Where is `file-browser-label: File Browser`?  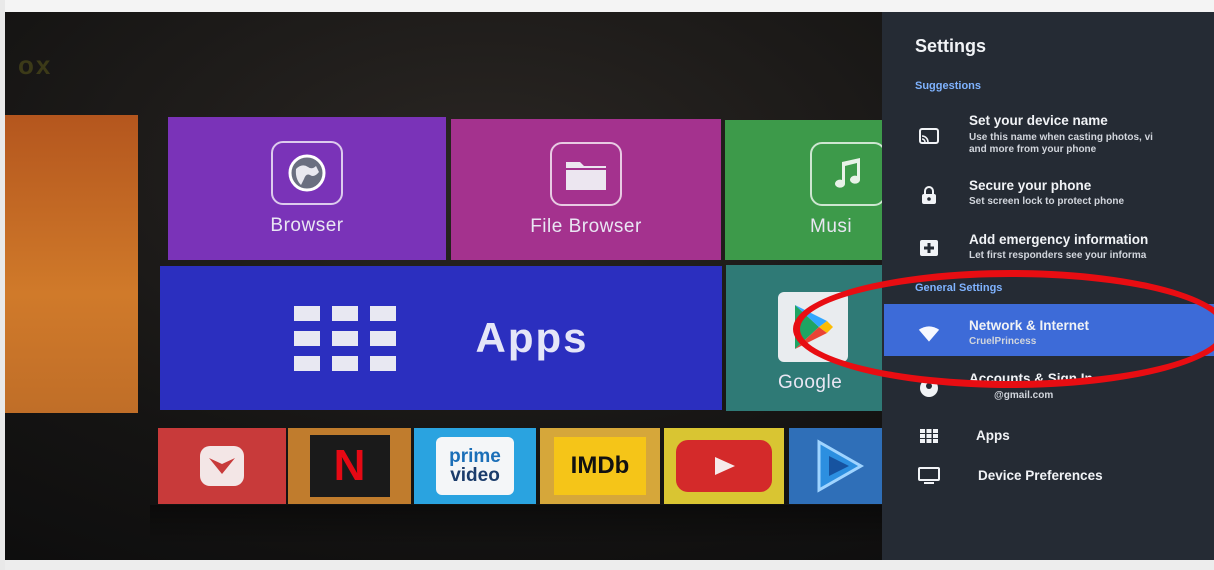
file-browser-label: File Browser is located at coordinates (586, 226).